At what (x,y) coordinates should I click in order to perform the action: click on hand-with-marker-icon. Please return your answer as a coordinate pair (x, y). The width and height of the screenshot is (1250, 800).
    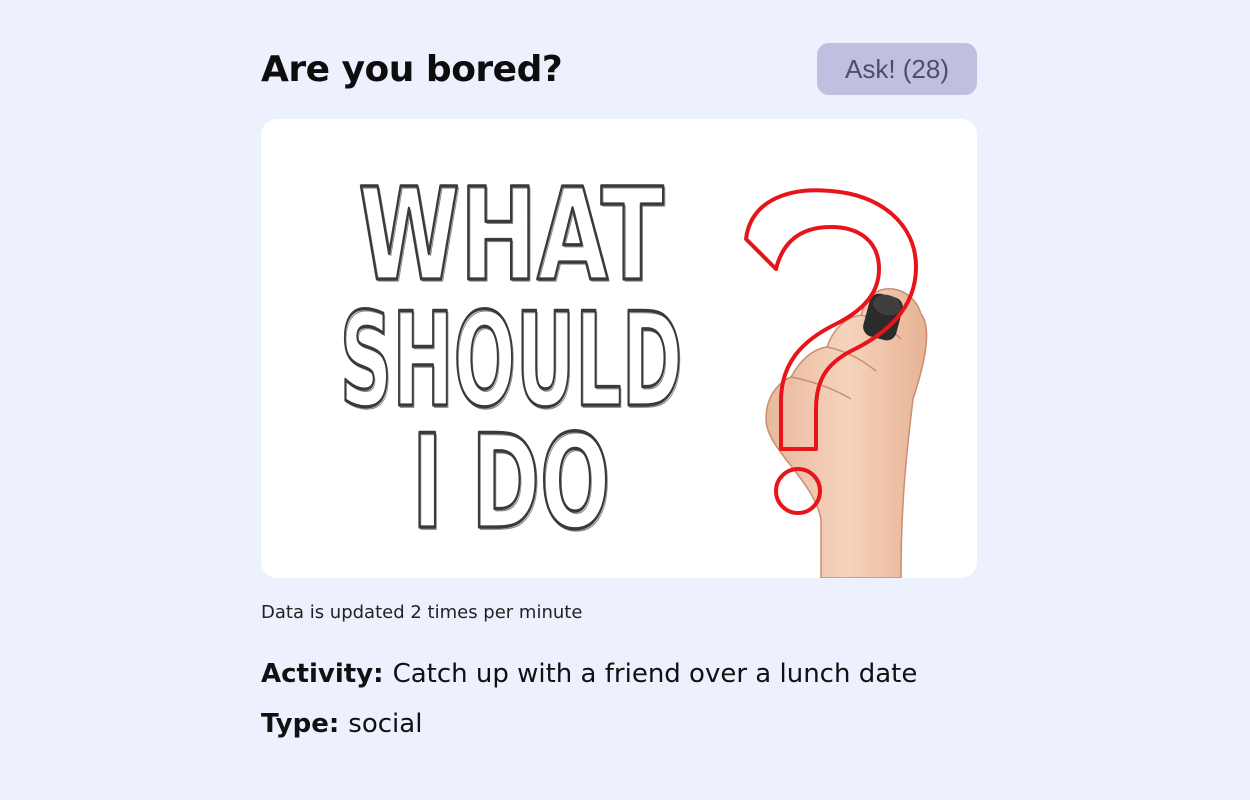
    Looking at the image, I should click on (846, 433).